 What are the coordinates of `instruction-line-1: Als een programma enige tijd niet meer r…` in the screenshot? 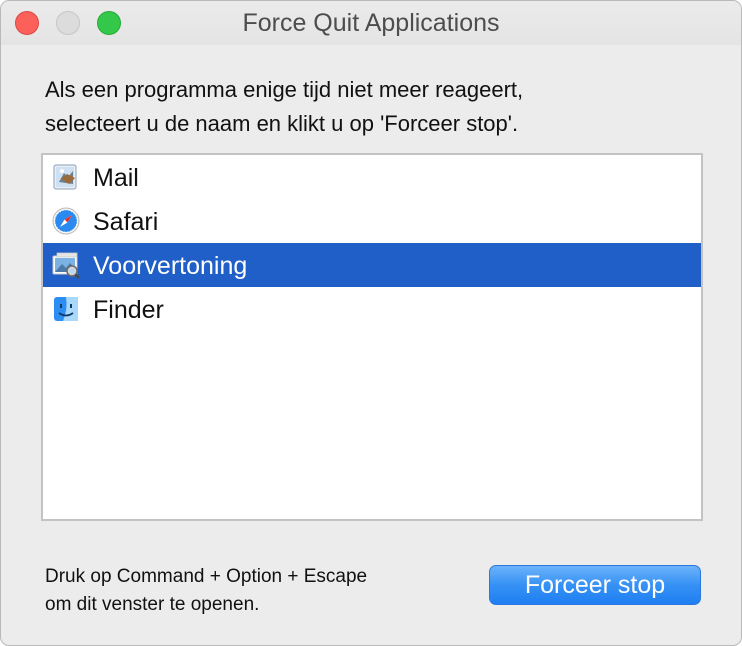 It's located at (284, 89).